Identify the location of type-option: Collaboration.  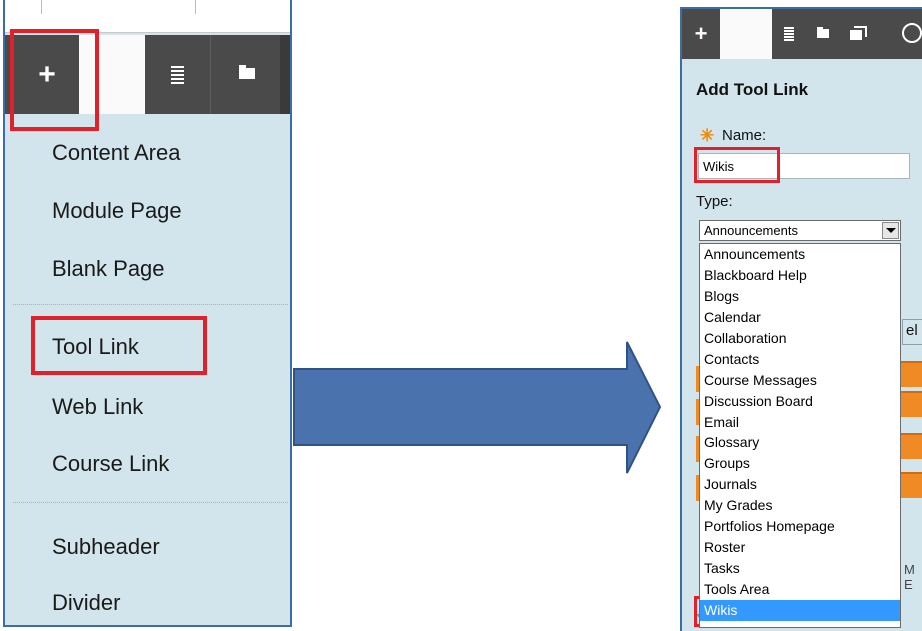
(800, 338).